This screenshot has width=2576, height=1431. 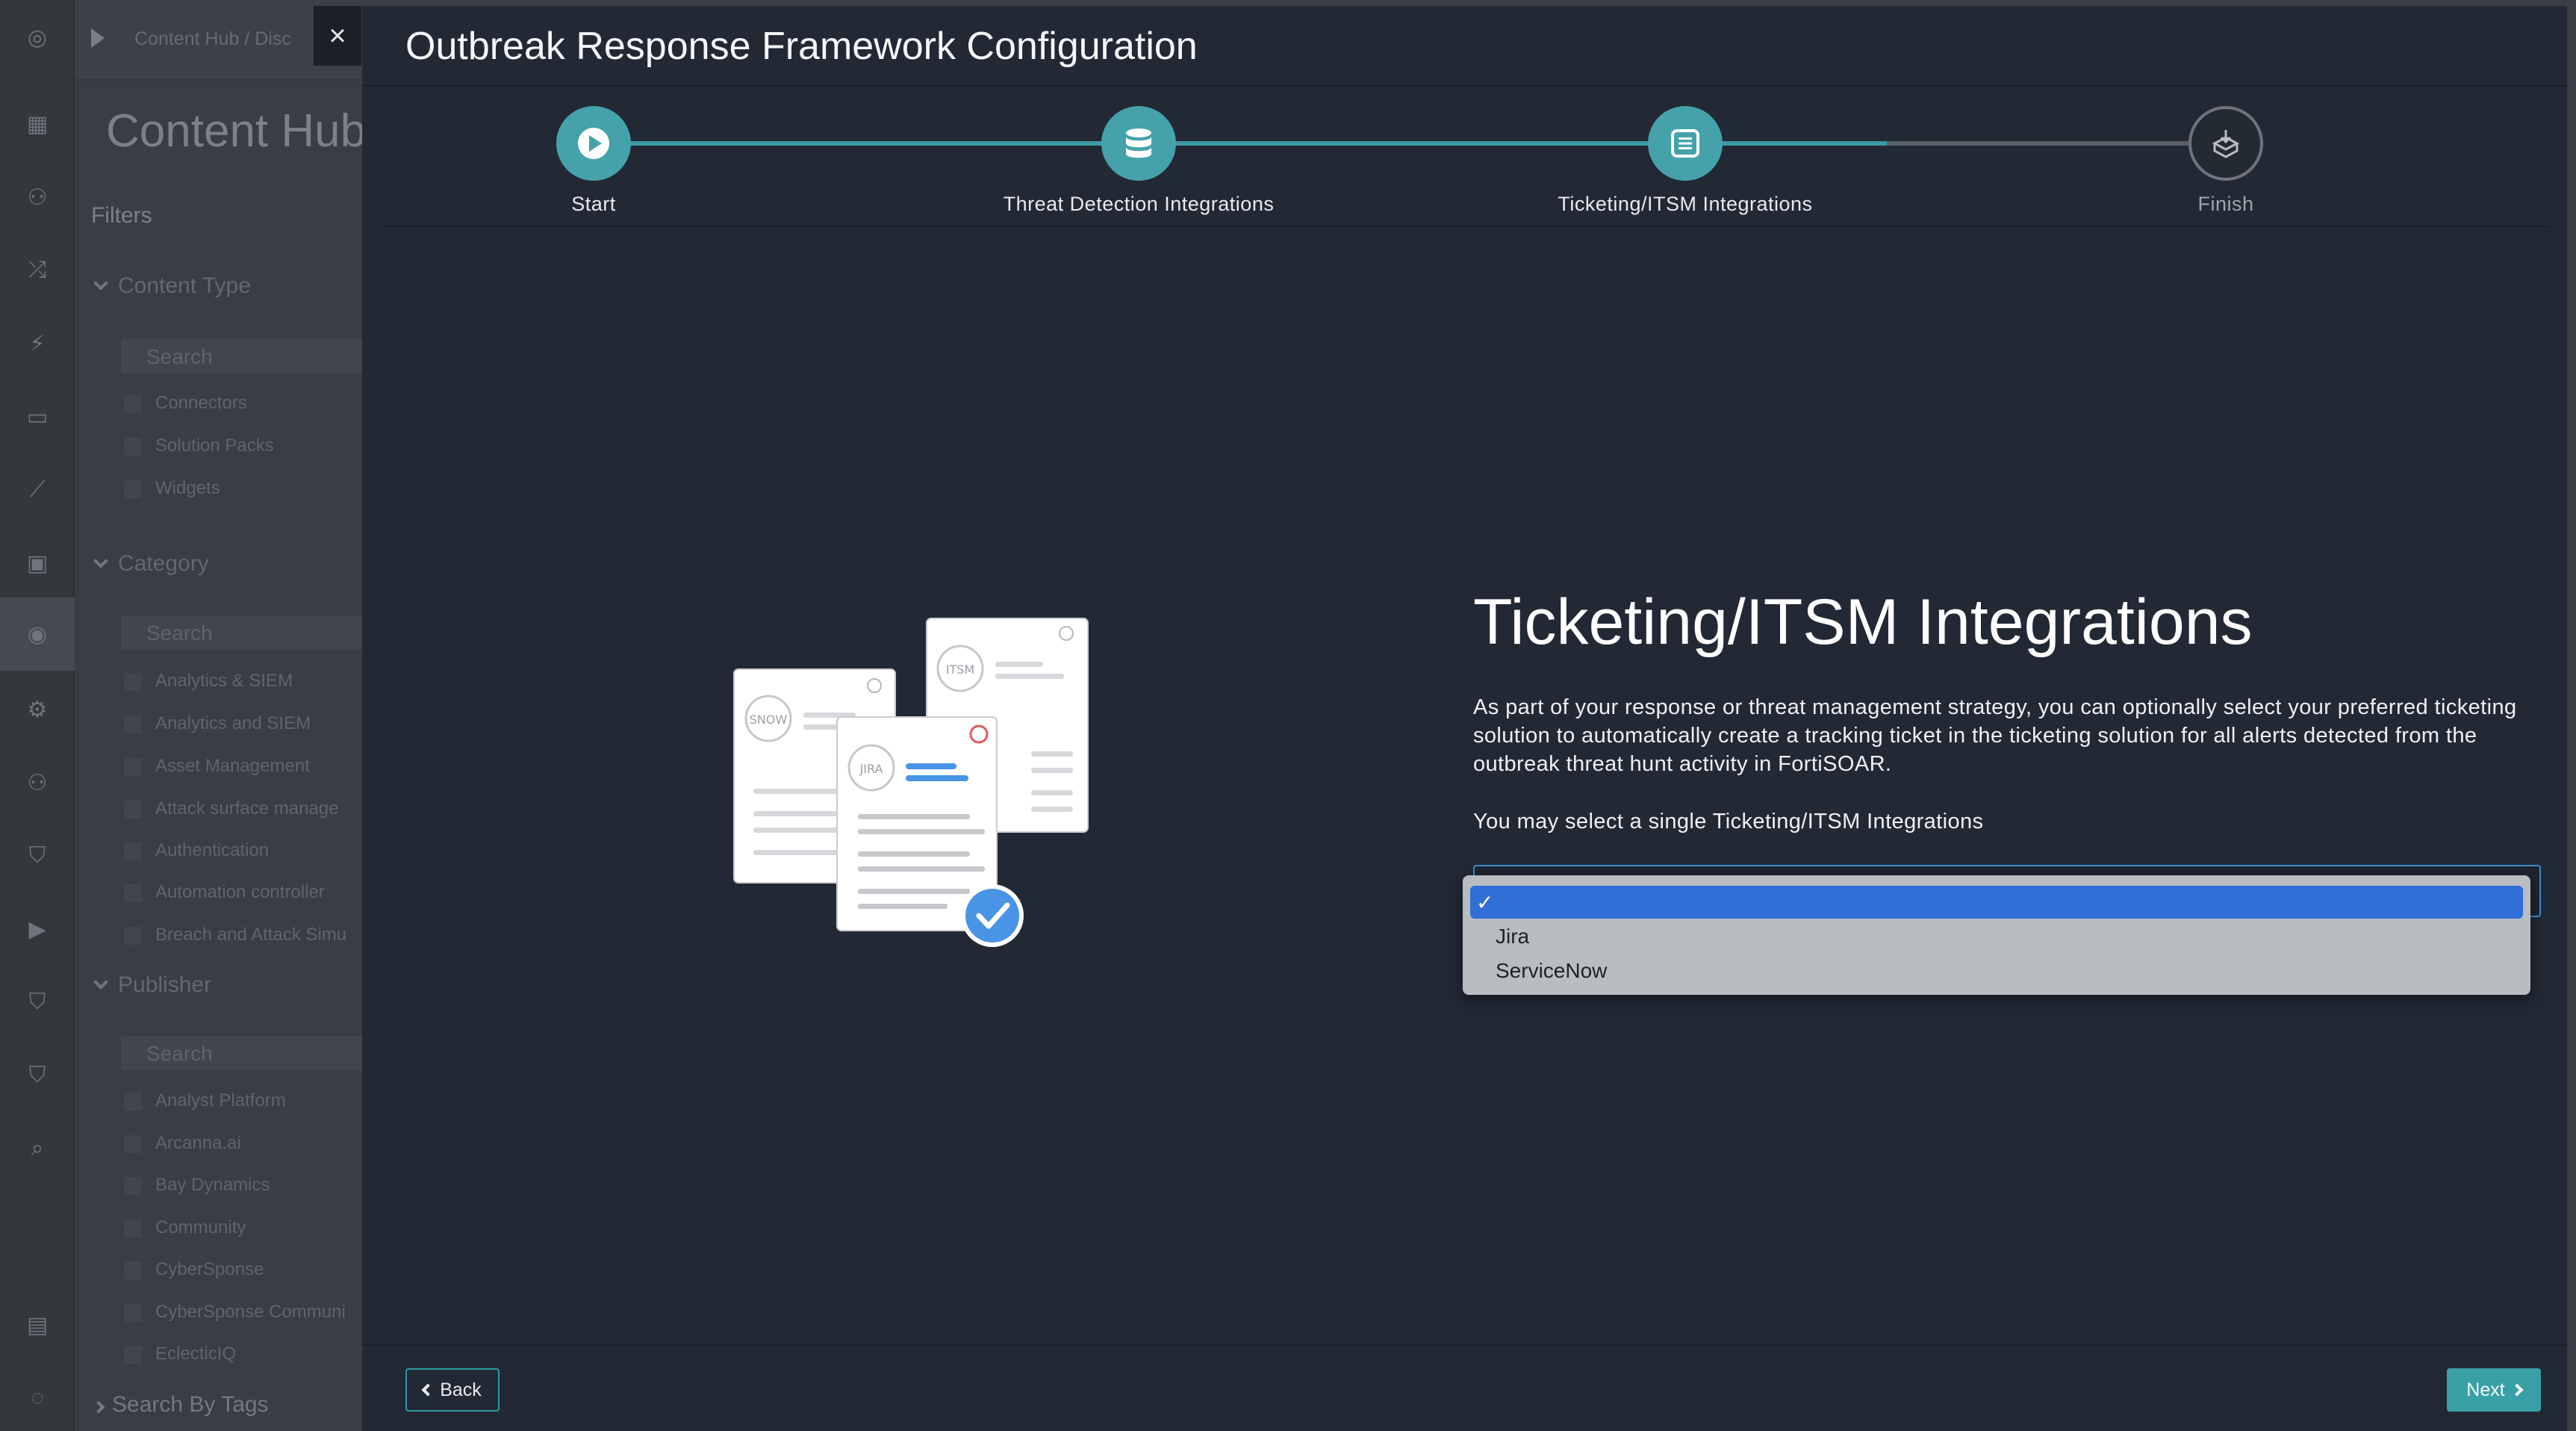 What do you see at coordinates (235, 935) in the screenshot?
I see `filter-option: Breach and Attack Simu` at bounding box center [235, 935].